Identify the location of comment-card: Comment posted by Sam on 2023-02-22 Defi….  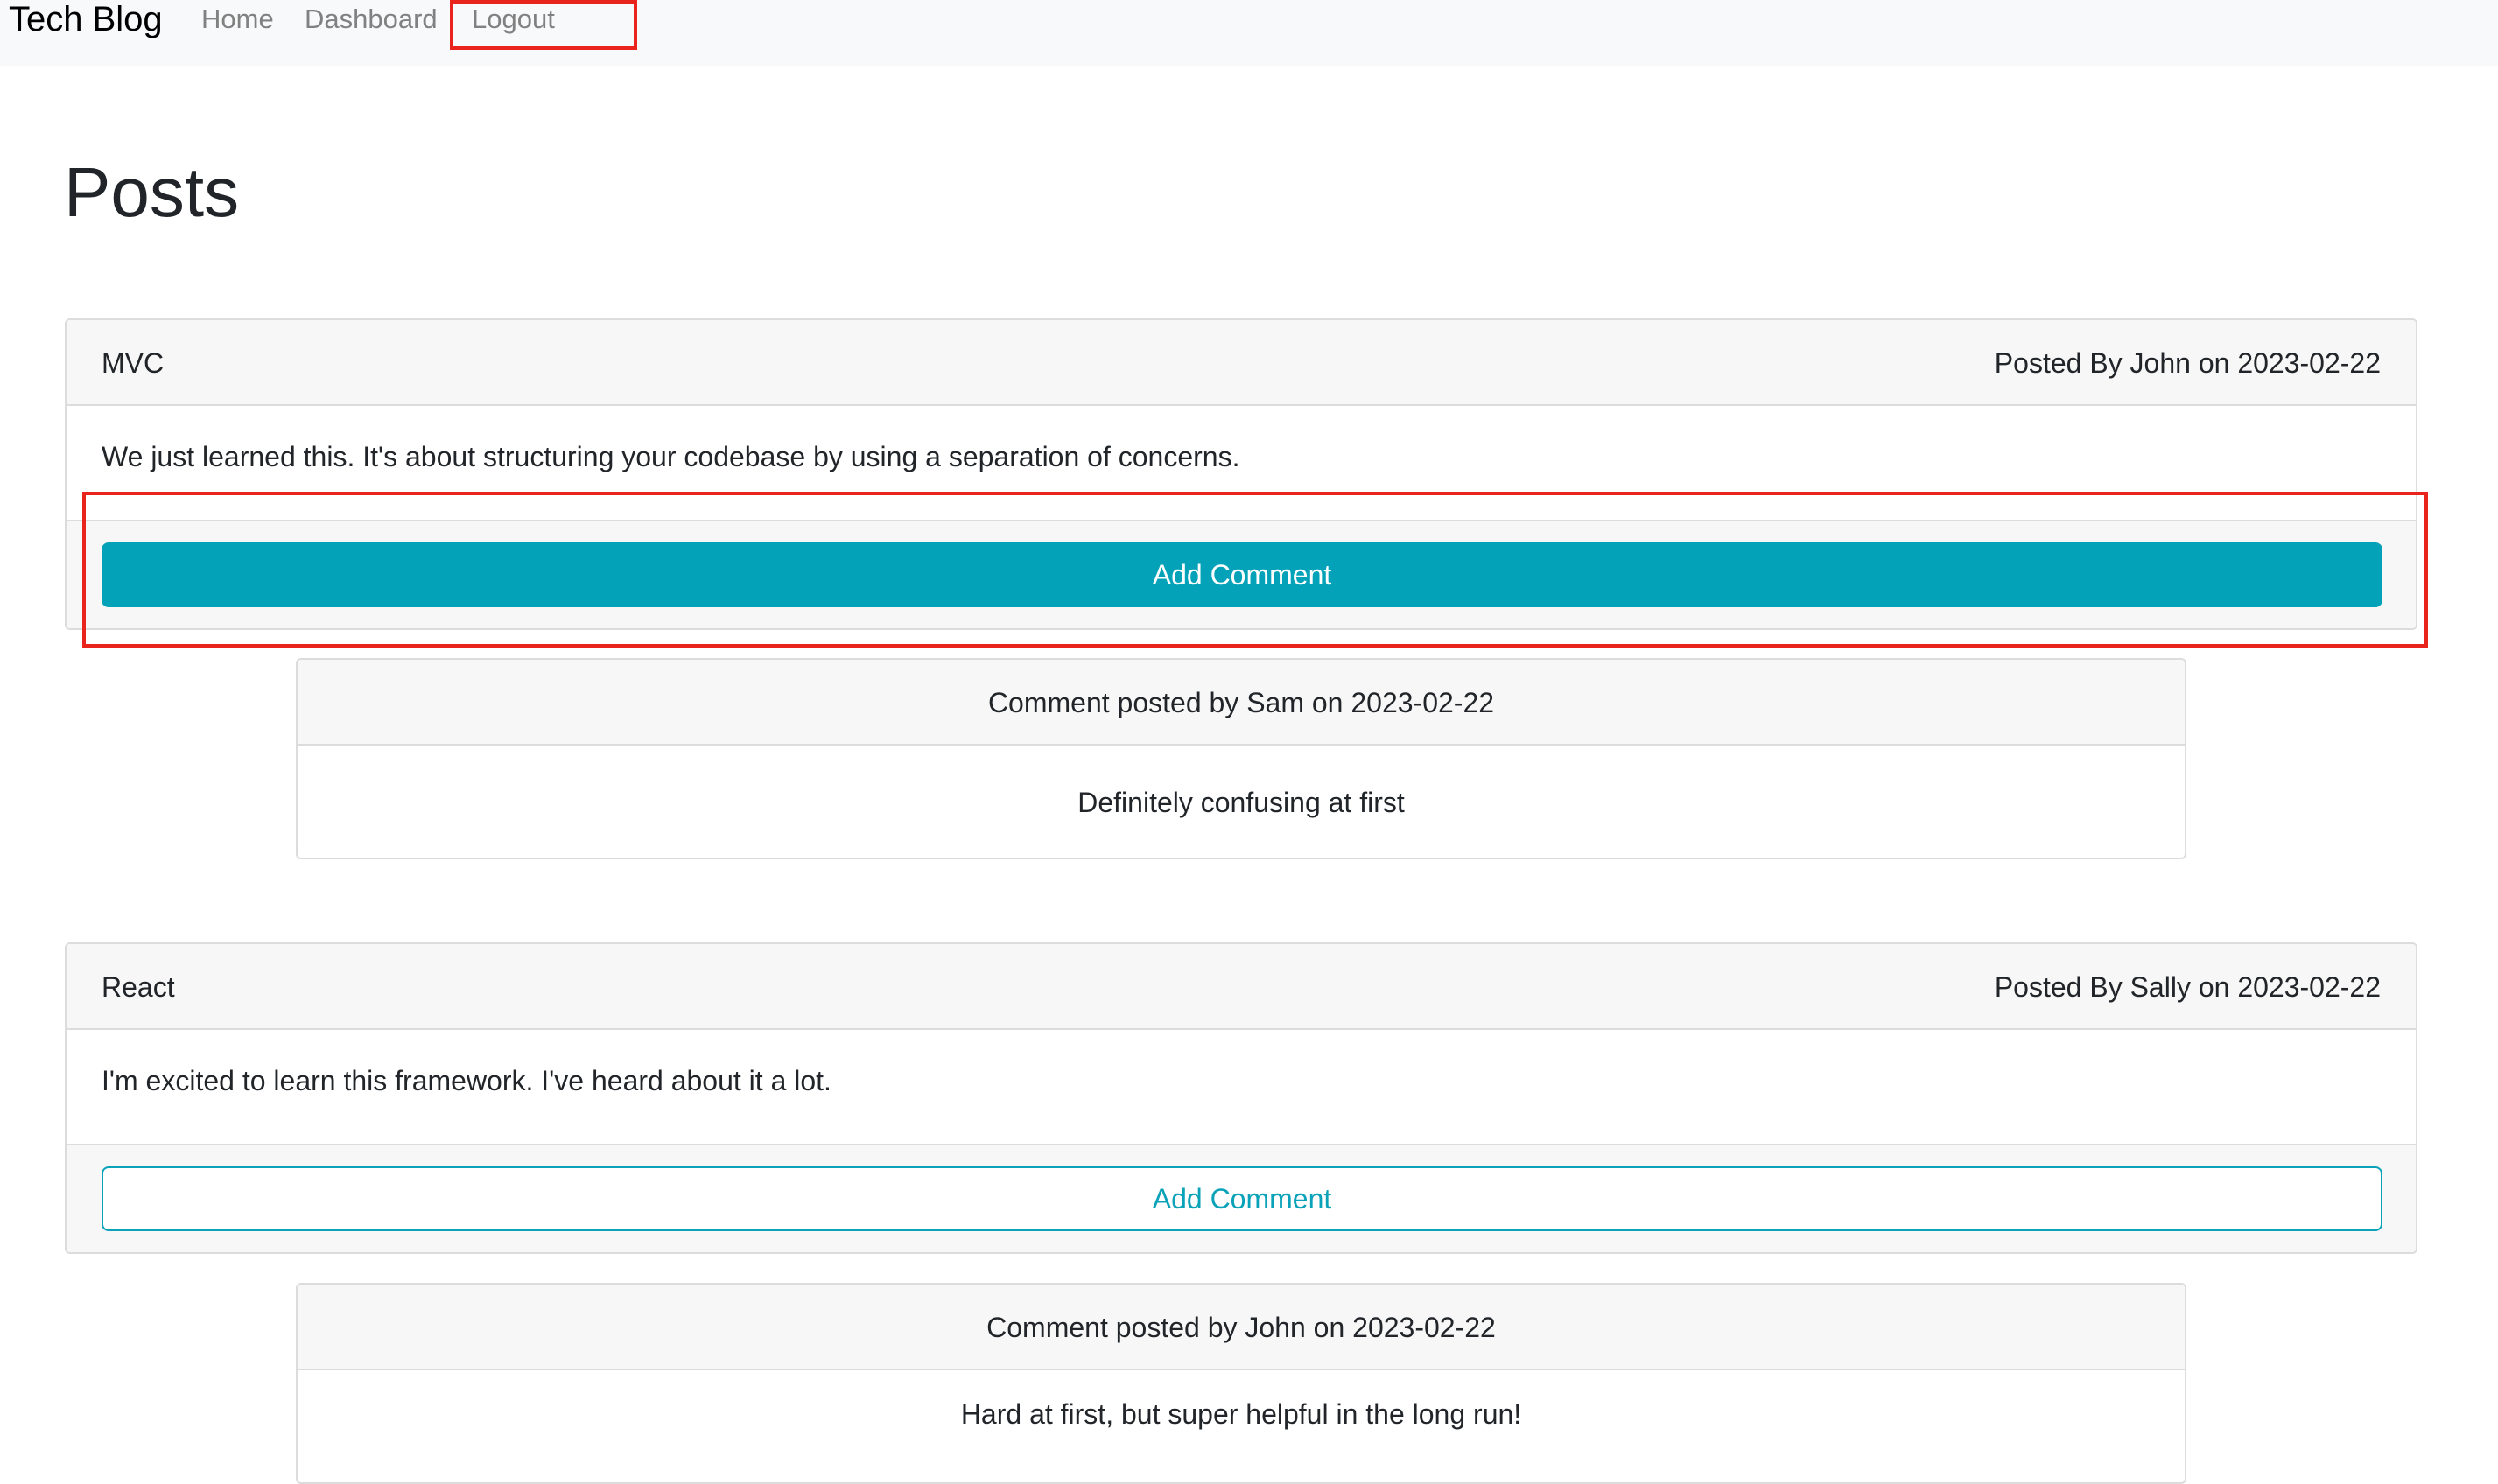
(1241, 758).